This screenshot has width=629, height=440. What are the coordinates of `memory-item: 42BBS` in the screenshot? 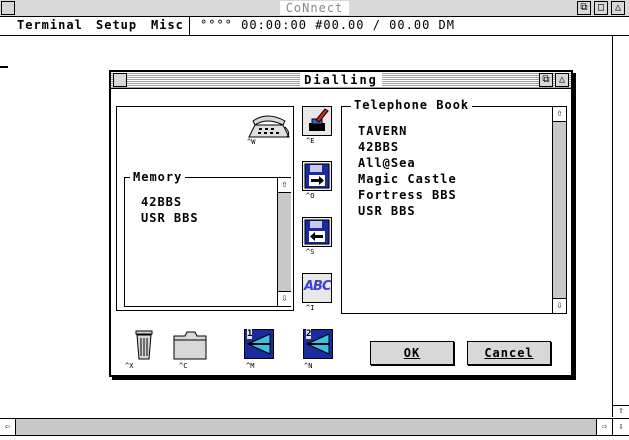 It's located at (170, 202).